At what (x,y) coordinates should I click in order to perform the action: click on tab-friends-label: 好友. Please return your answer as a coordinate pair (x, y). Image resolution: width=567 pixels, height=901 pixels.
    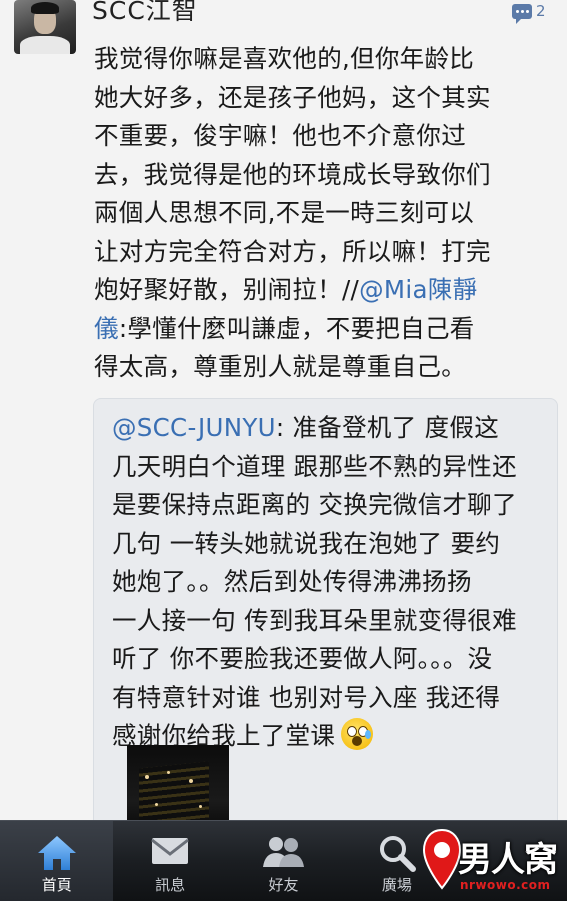
    Looking at the image, I should click on (283, 885).